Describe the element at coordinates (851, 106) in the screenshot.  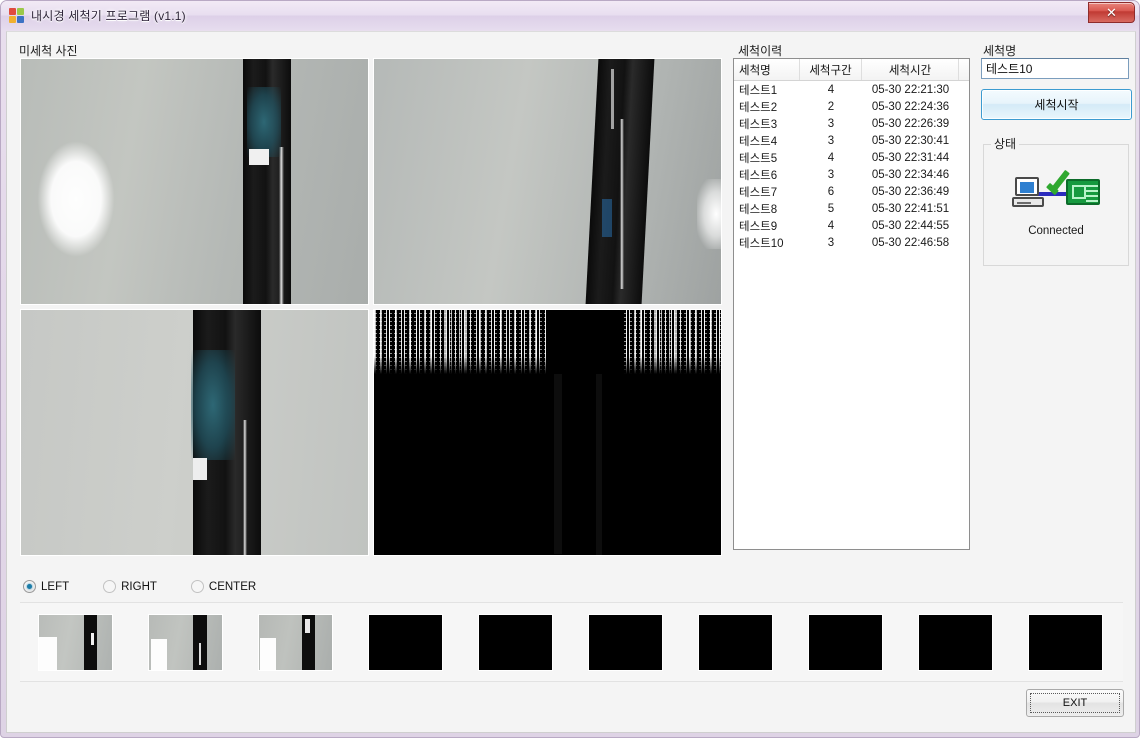
I see `table-row: 테스트2 2 05-30 22:24:36` at that location.